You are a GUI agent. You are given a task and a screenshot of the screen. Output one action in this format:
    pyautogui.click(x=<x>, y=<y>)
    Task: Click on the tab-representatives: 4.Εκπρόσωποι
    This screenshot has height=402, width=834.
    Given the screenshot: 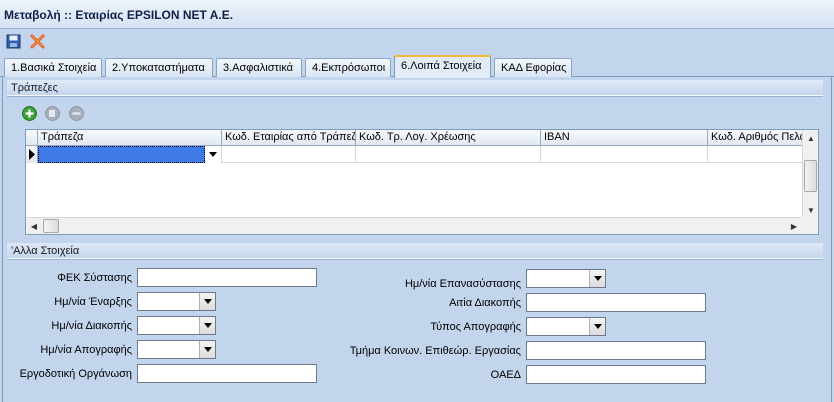 What is the action you would take?
    pyautogui.click(x=348, y=67)
    